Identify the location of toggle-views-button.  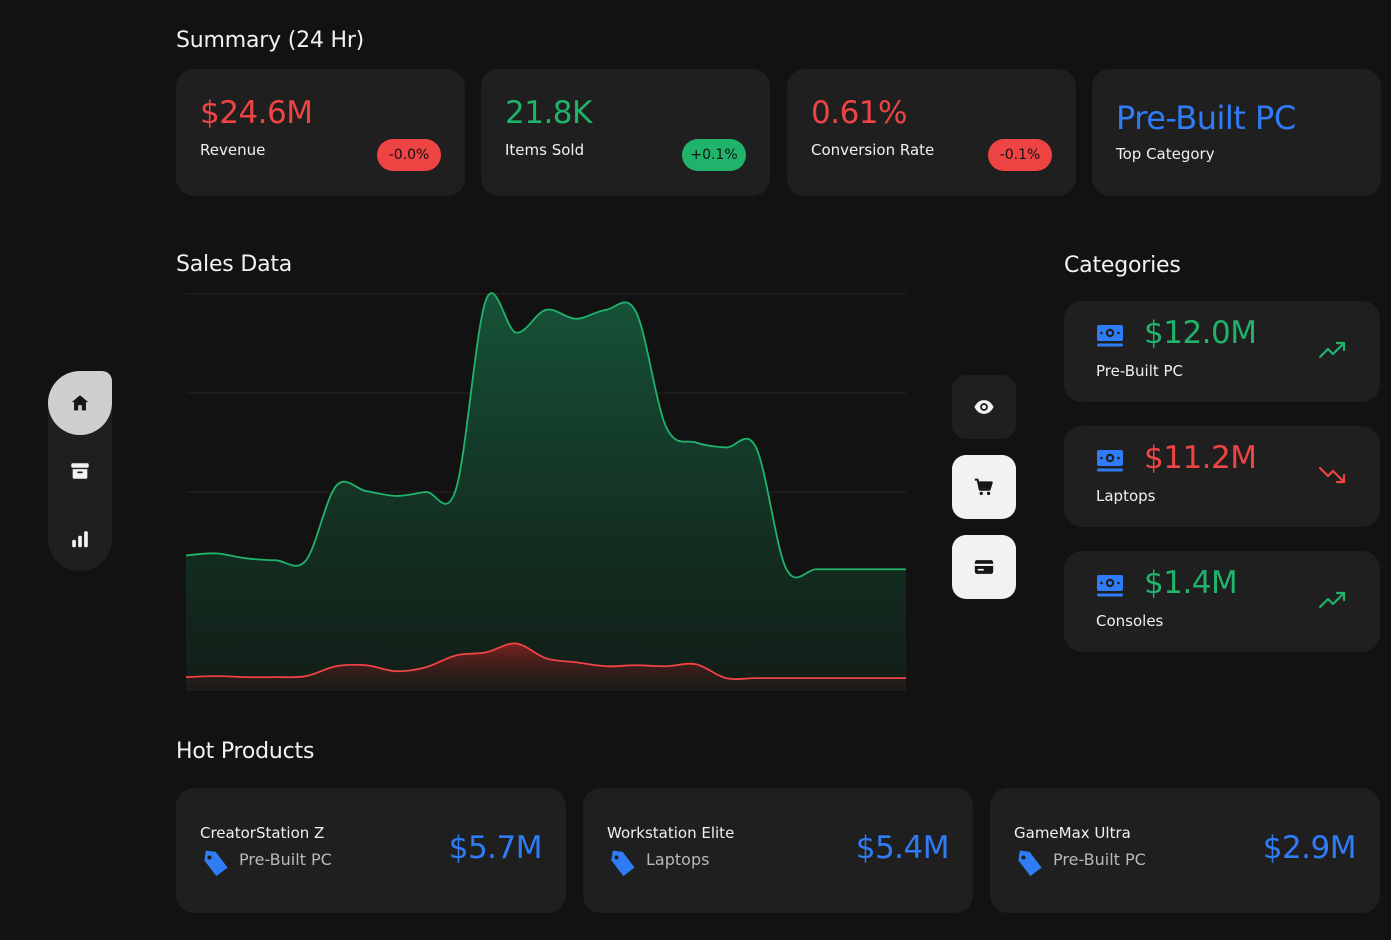
(984, 407).